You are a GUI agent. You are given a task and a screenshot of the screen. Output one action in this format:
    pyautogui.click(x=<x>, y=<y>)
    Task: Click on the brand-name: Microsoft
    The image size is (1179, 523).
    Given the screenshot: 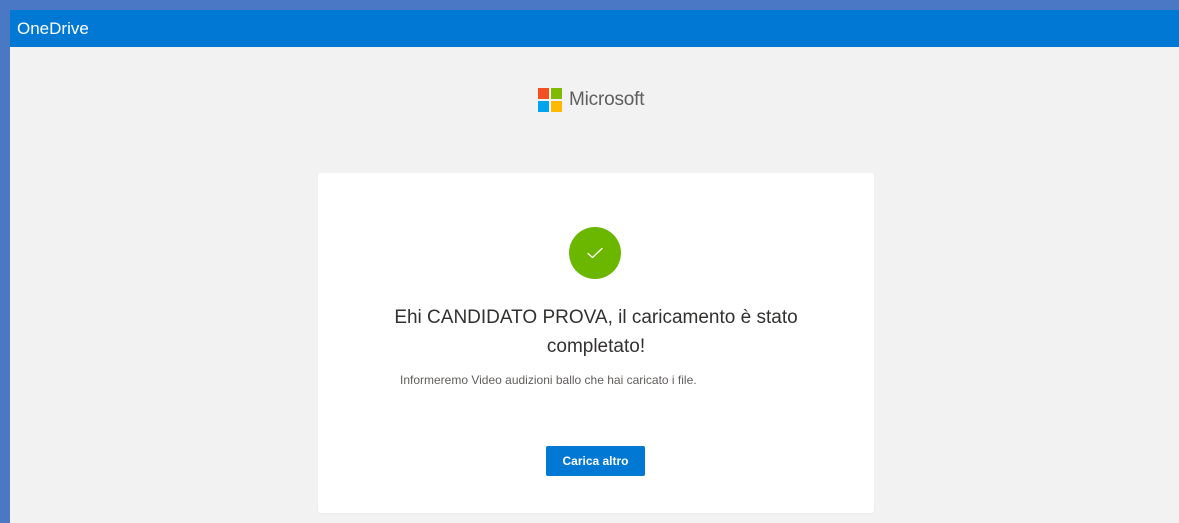 What is the action you would take?
    pyautogui.click(x=607, y=99)
    